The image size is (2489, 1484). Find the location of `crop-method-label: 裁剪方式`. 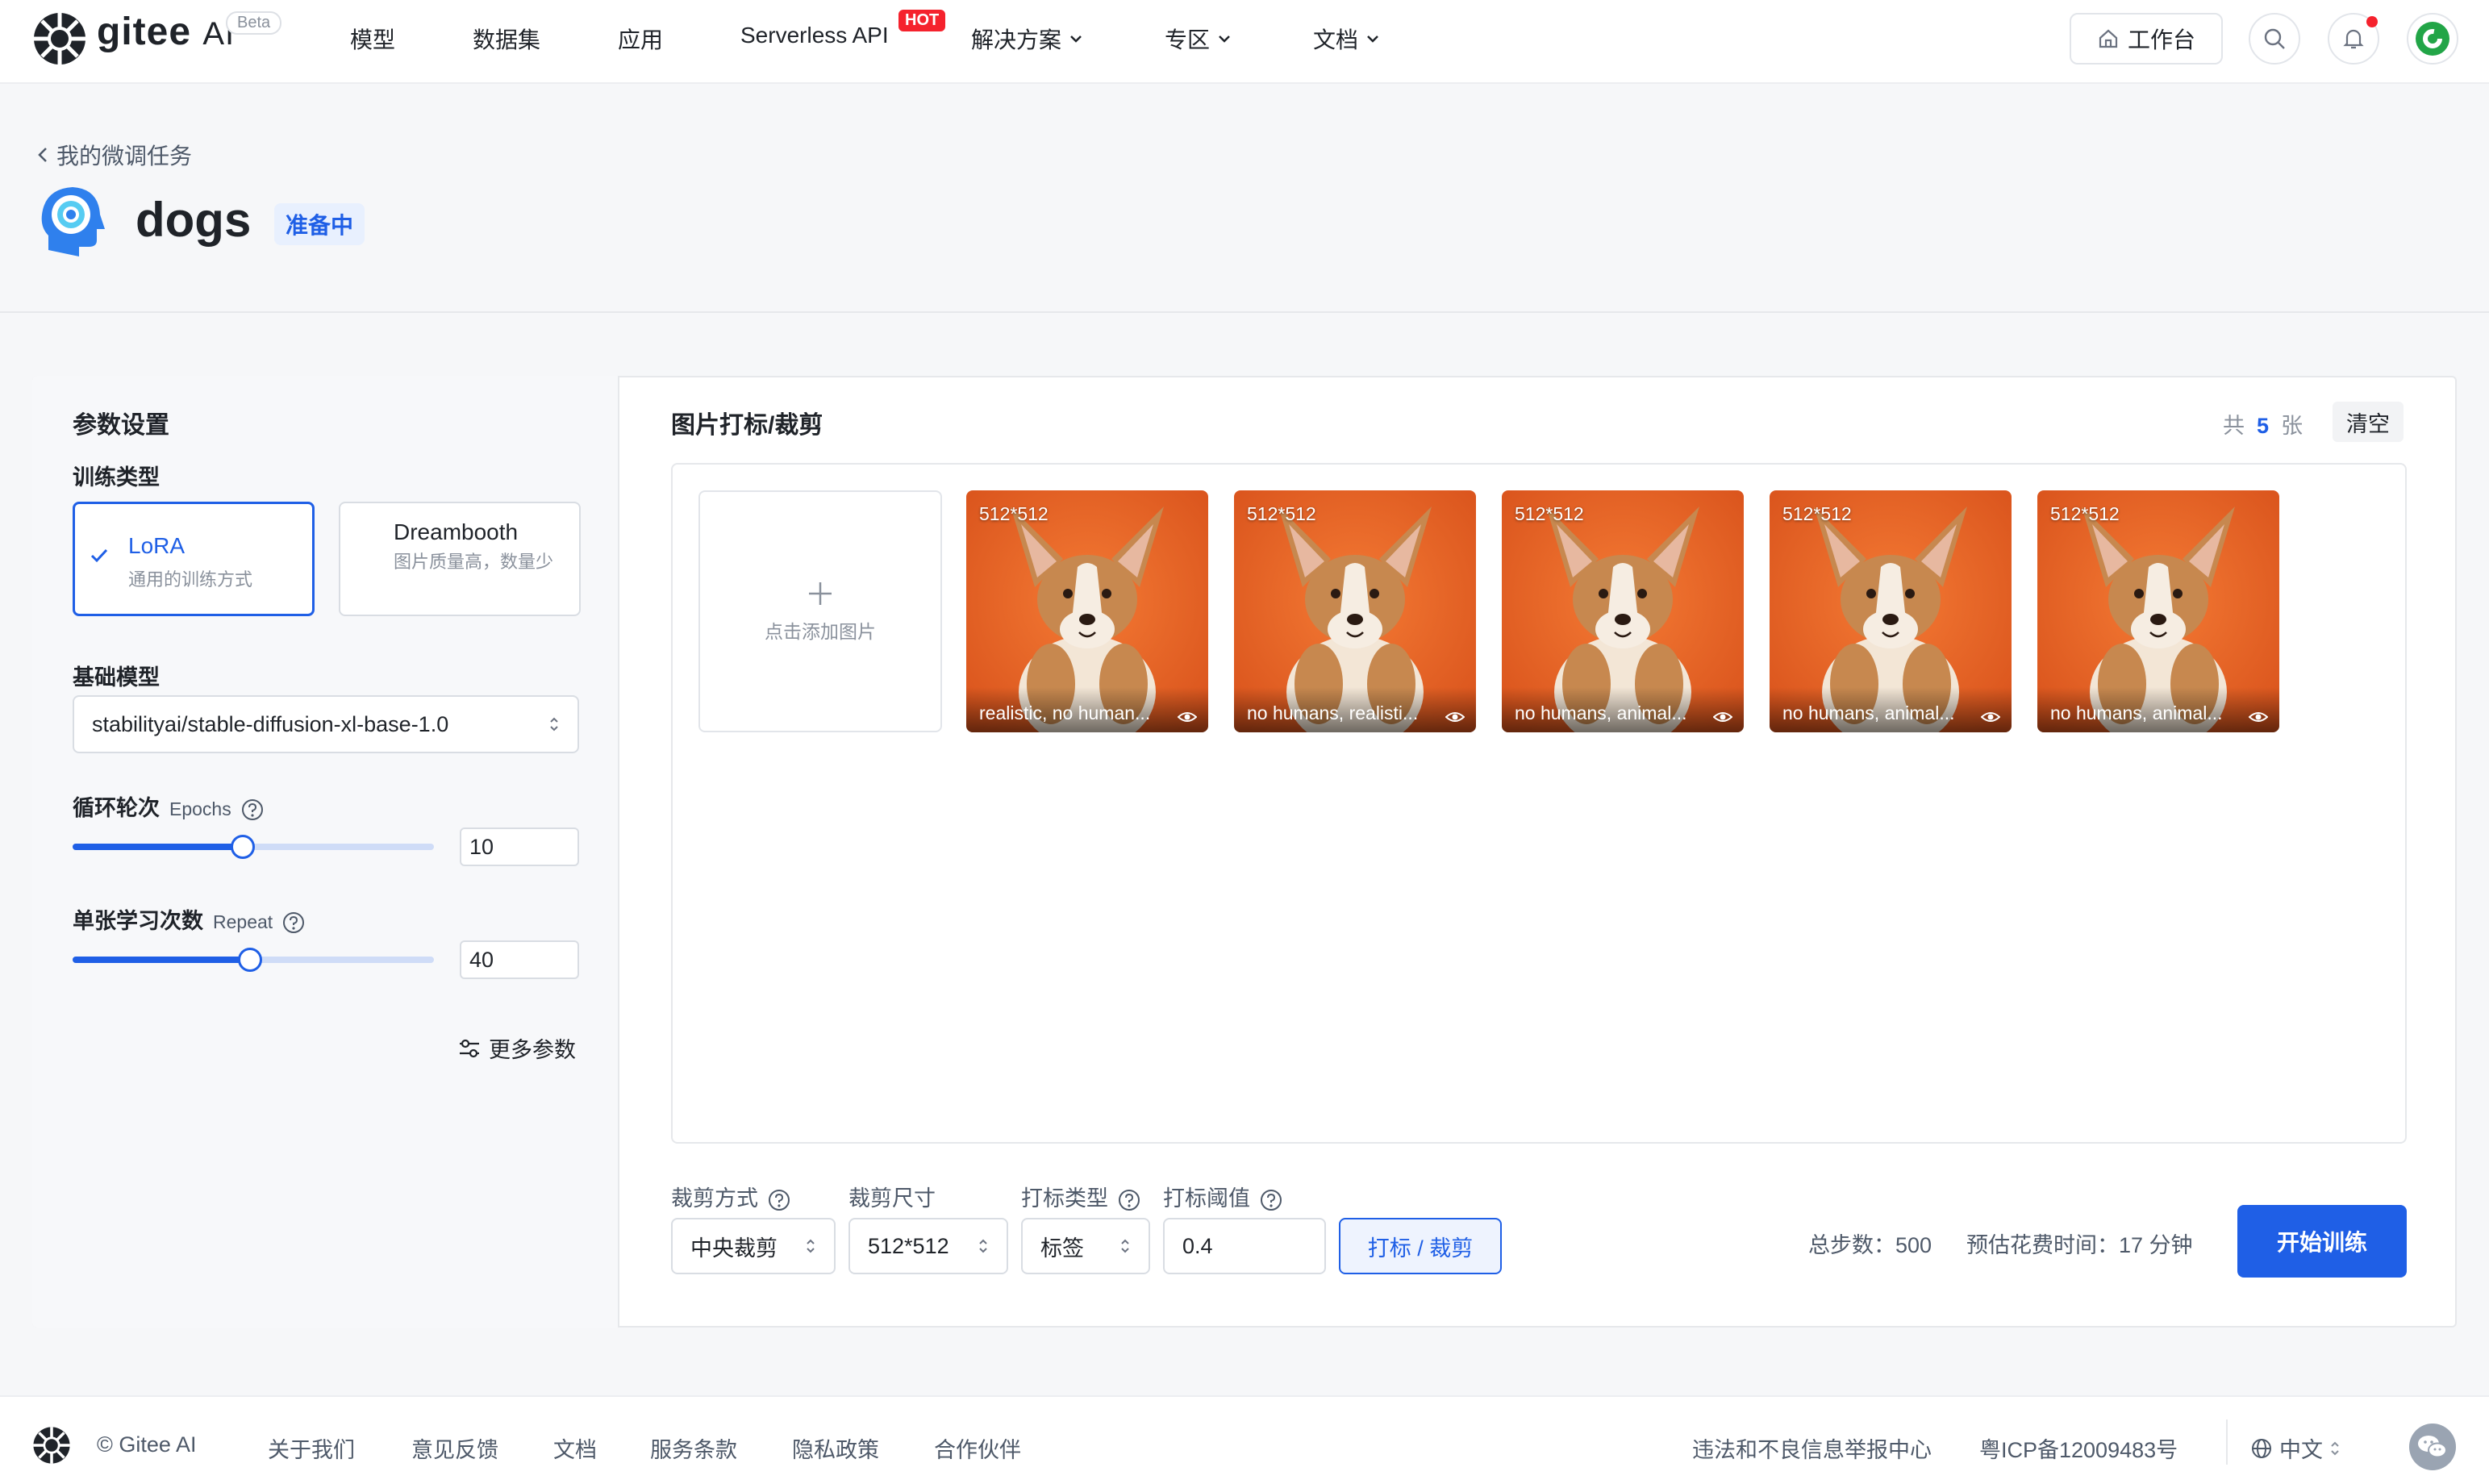

crop-method-label: 裁剪方式 is located at coordinates (730, 1197).